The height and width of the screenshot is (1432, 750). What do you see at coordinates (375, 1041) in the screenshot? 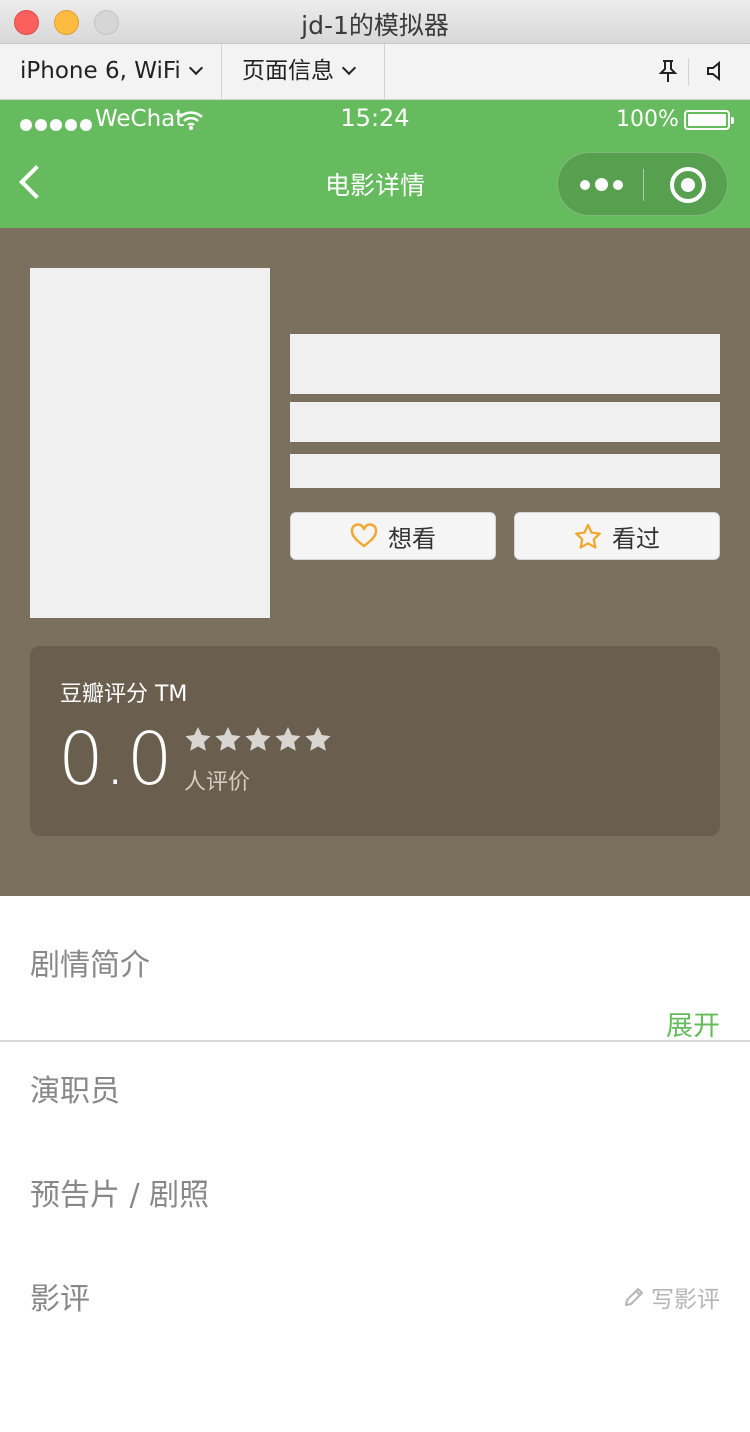
I see `section-divider` at bounding box center [375, 1041].